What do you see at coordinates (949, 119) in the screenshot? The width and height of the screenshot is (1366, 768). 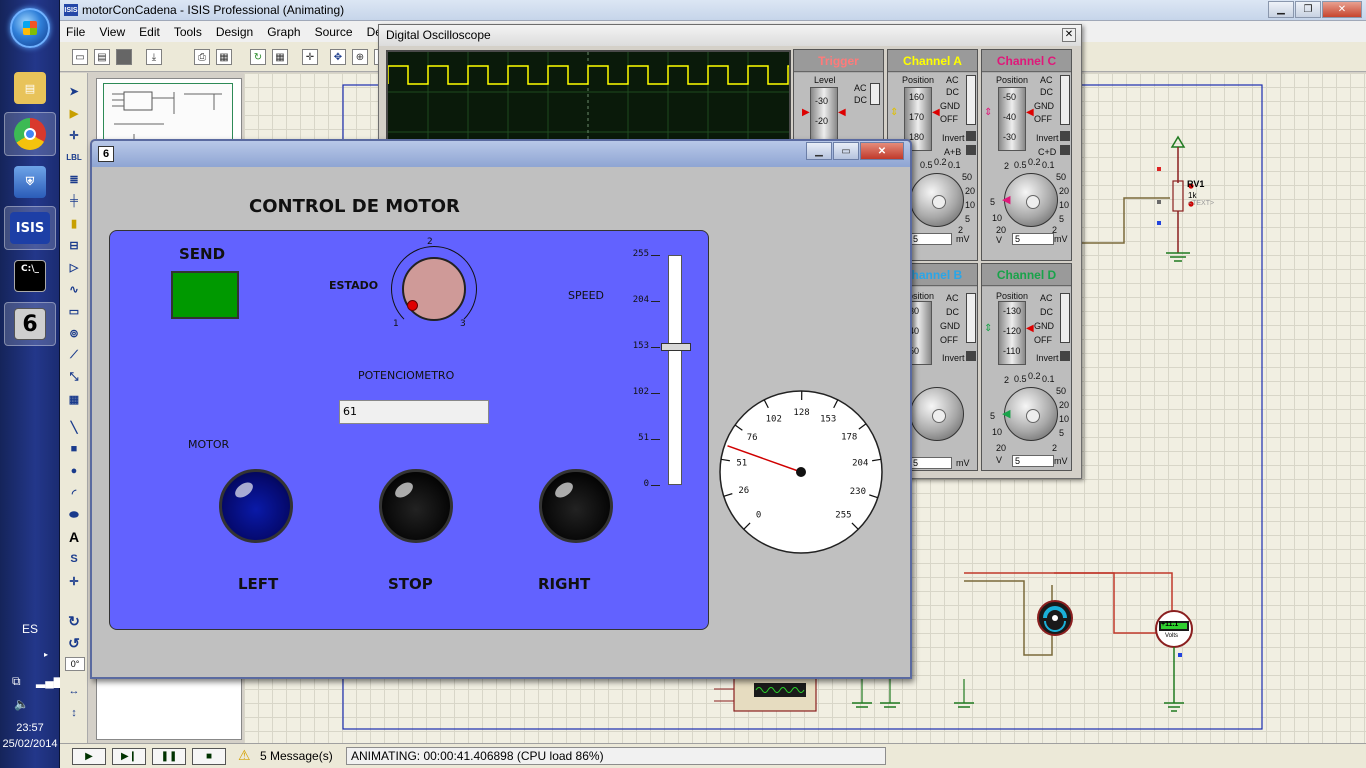 I see `channel-a-mode-off: OFF` at bounding box center [949, 119].